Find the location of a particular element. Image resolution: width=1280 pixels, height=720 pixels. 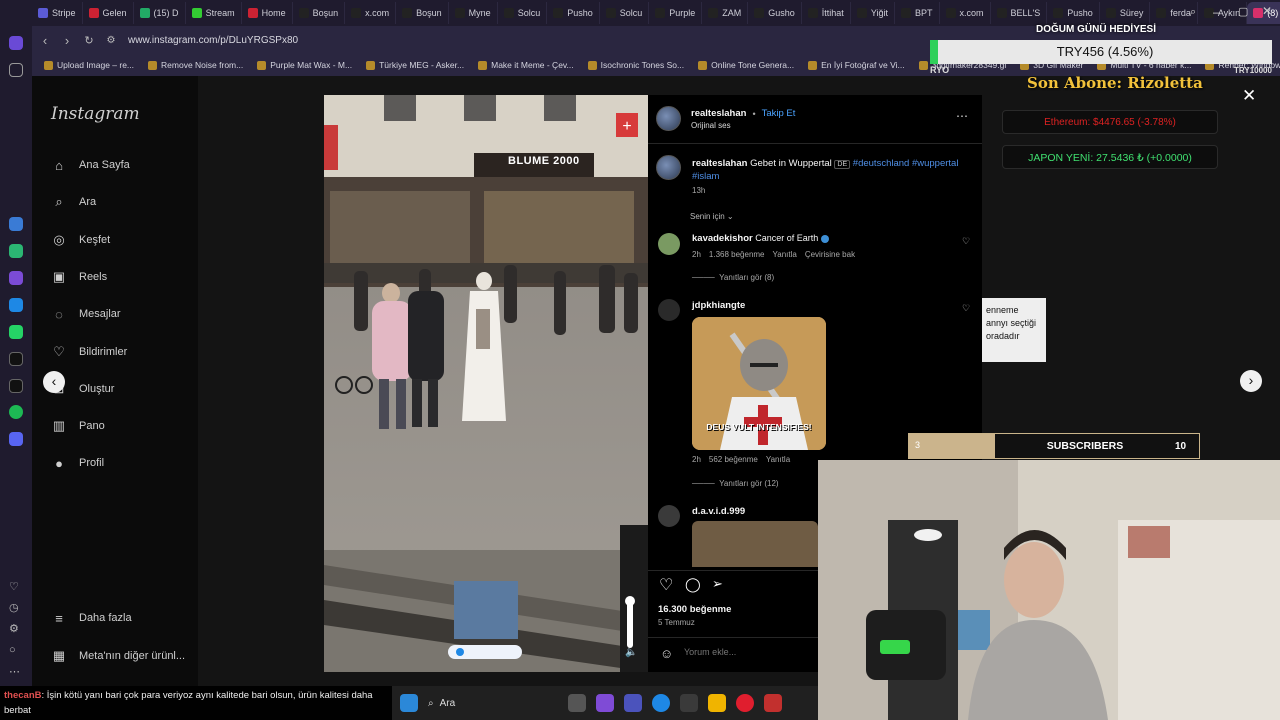

windows-start-icon is located at coordinates (409, 703).